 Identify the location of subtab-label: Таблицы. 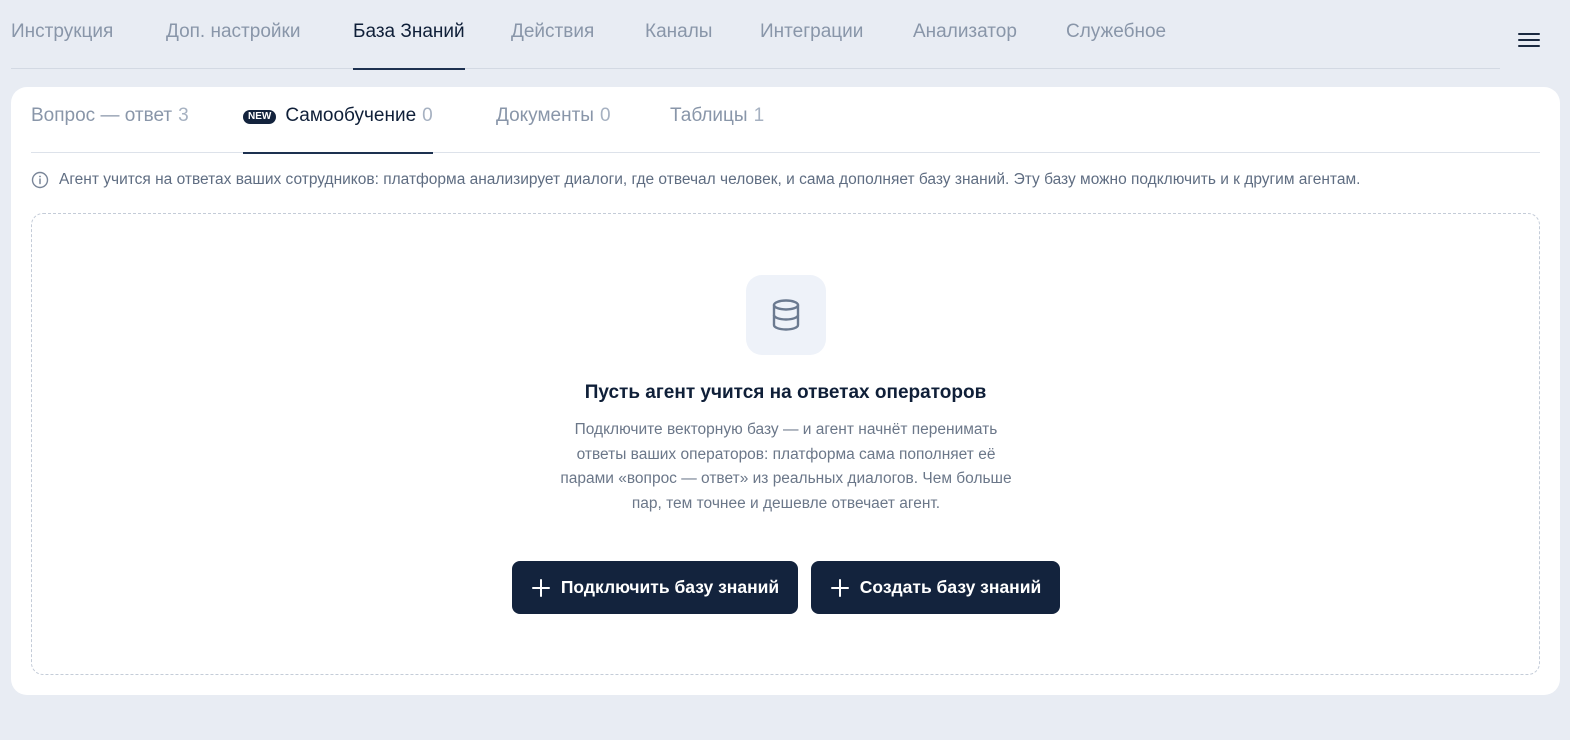
(709, 115).